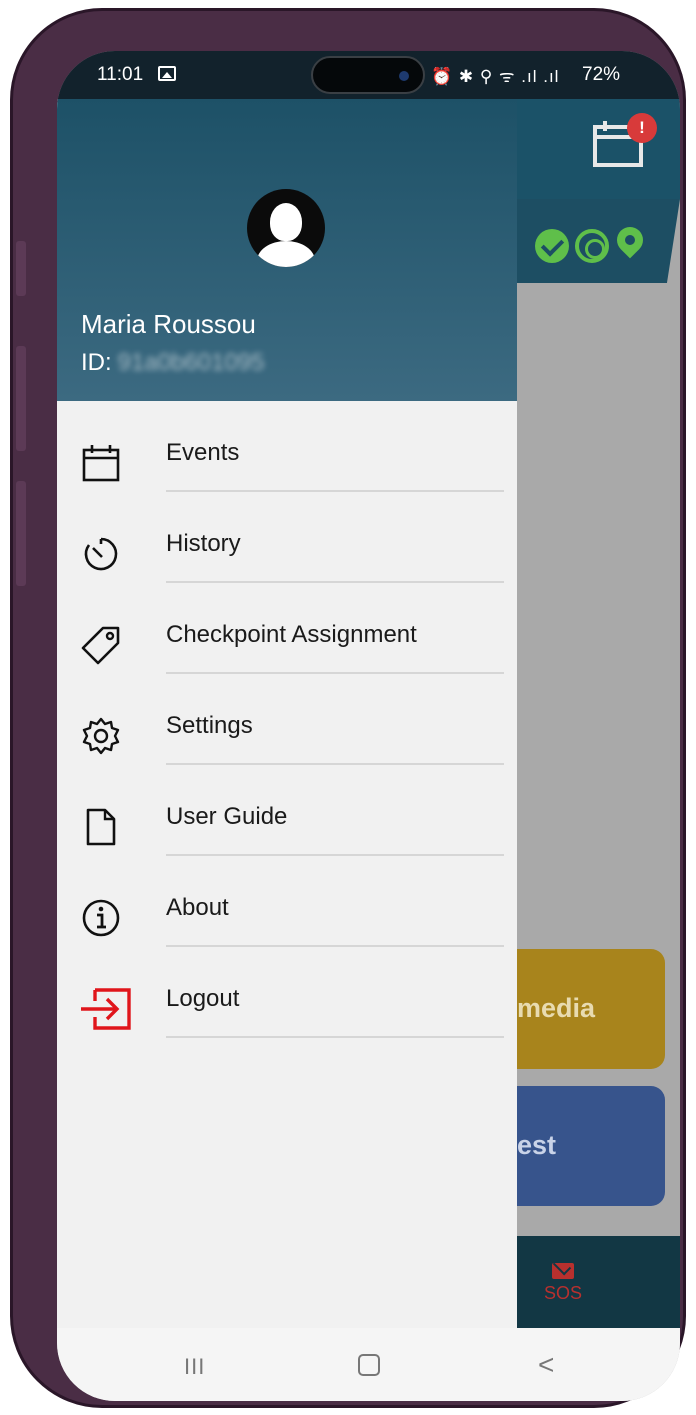  I want to click on menu-item-settings: Settings, so click(287, 735).